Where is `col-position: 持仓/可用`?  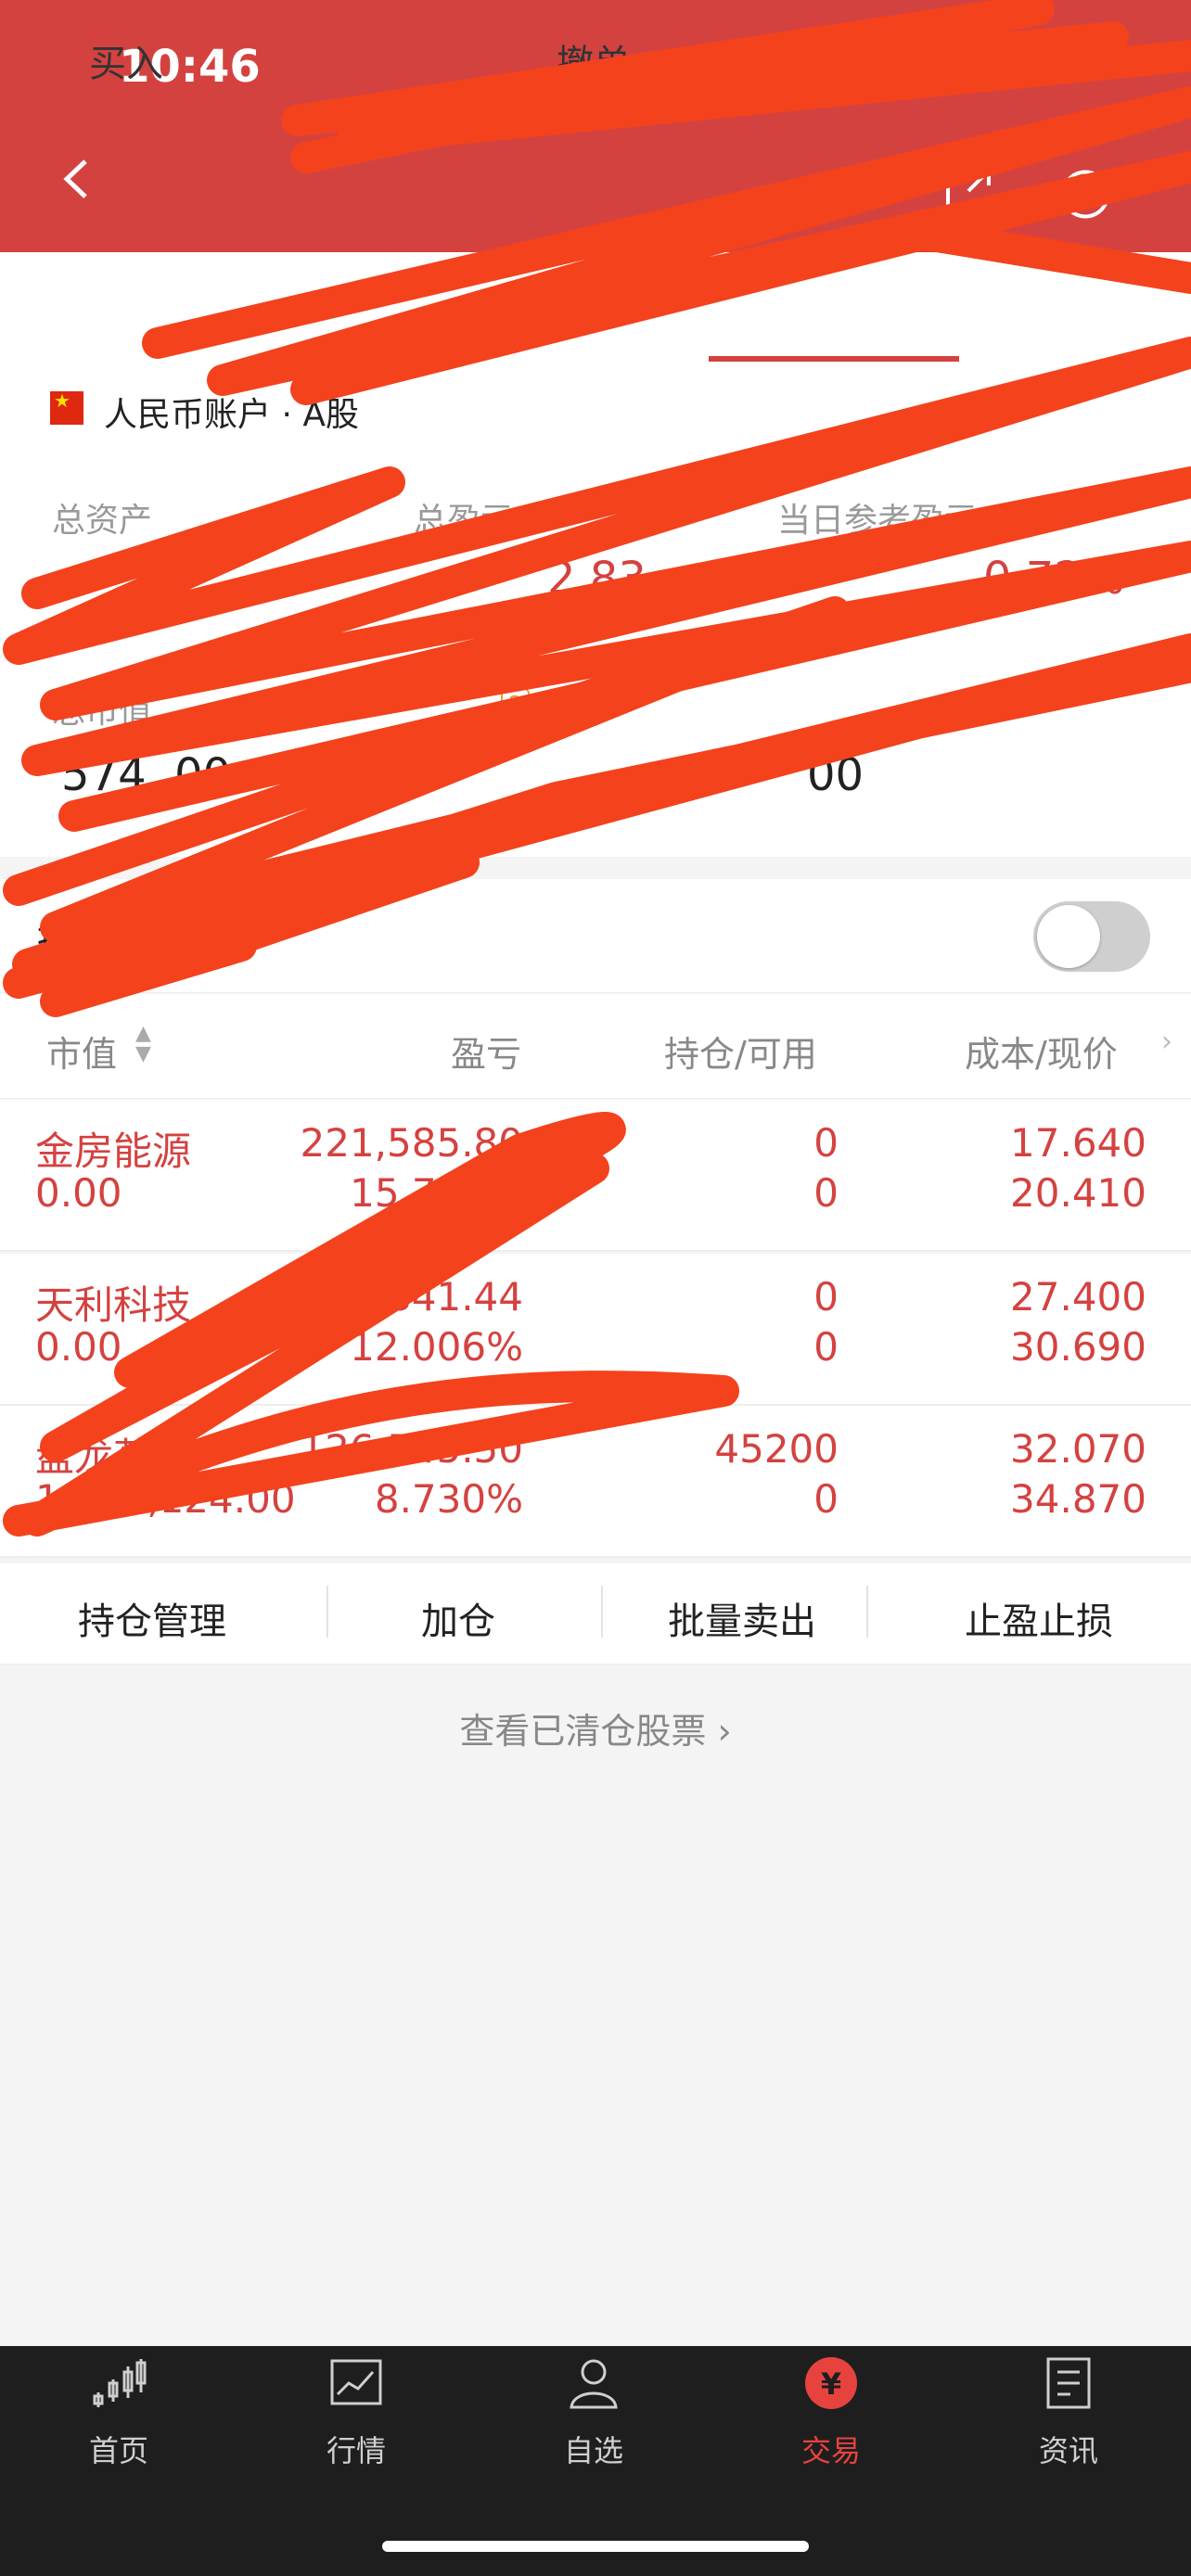 col-position: 持仓/可用 is located at coordinates (740, 1055).